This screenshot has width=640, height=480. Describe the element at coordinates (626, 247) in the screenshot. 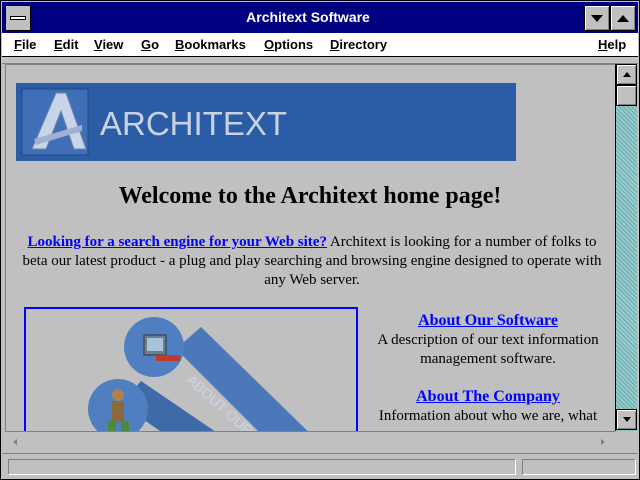

I see `vertical-scrollbar` at that location.